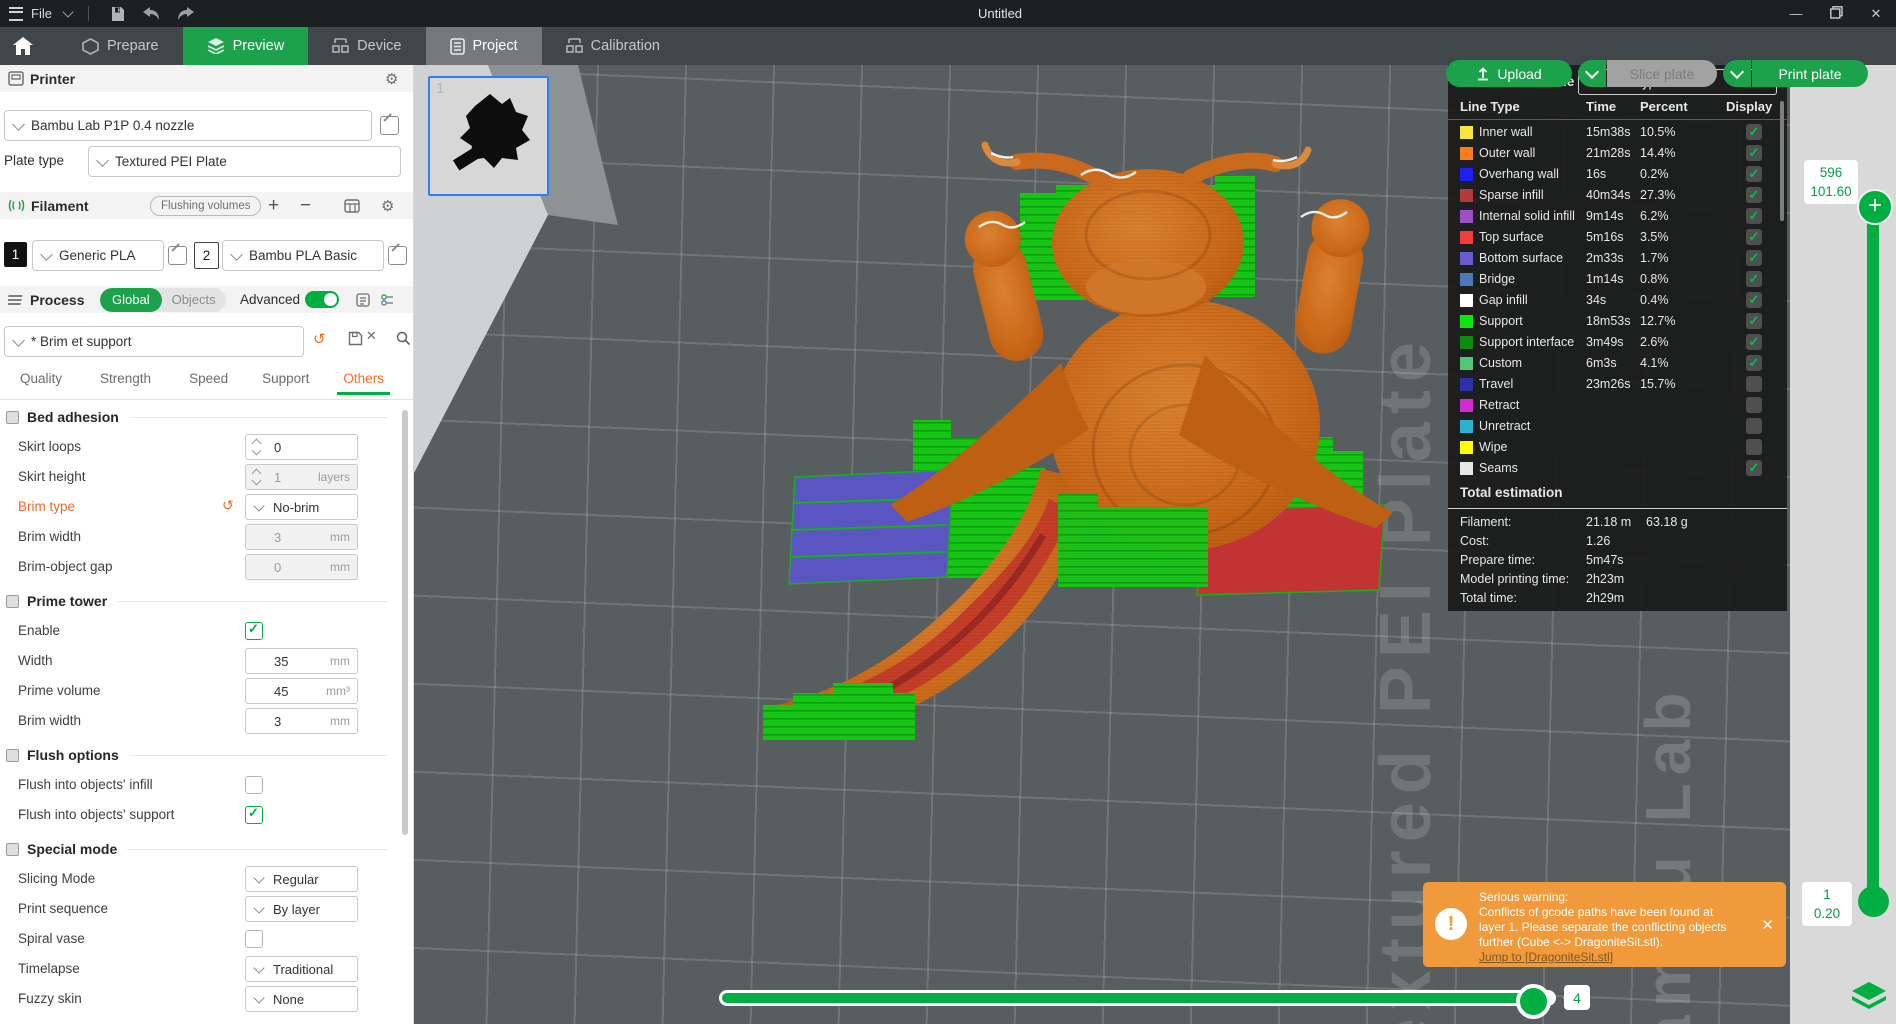 This screenshot has width=1896, height=1024. I want to click on printer-edit-icon, so click(389, 125).